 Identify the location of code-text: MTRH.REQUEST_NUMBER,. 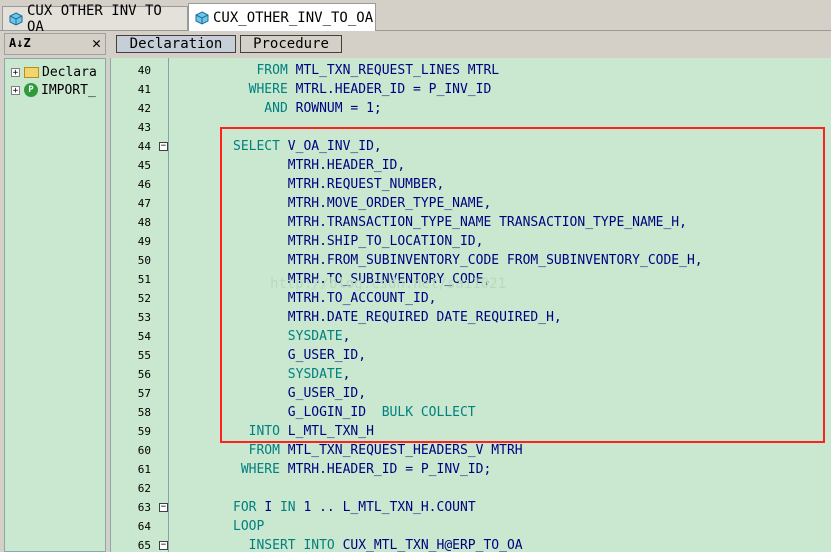
(339, 184).